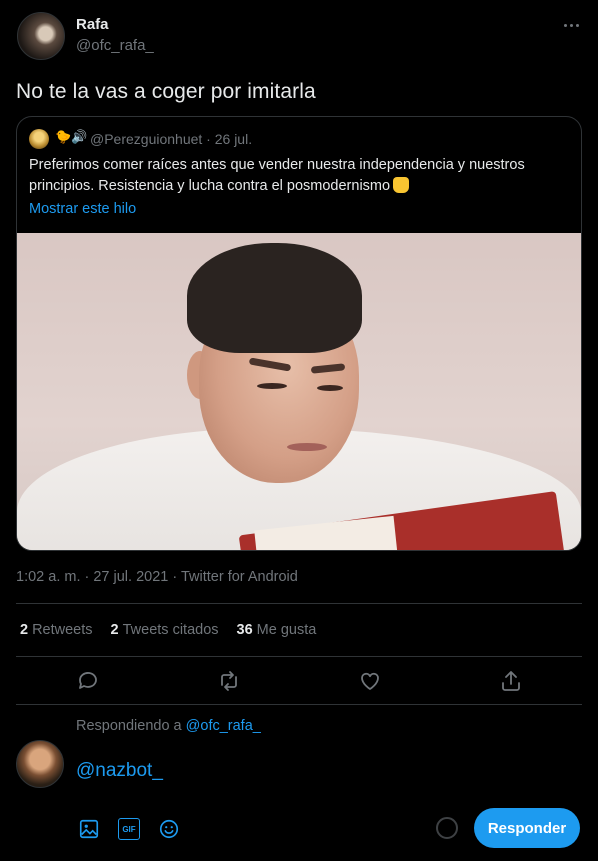  Describe the element at coordinates (129, 829) in the screenshot. I see `gif-icon: GIF` at that location.